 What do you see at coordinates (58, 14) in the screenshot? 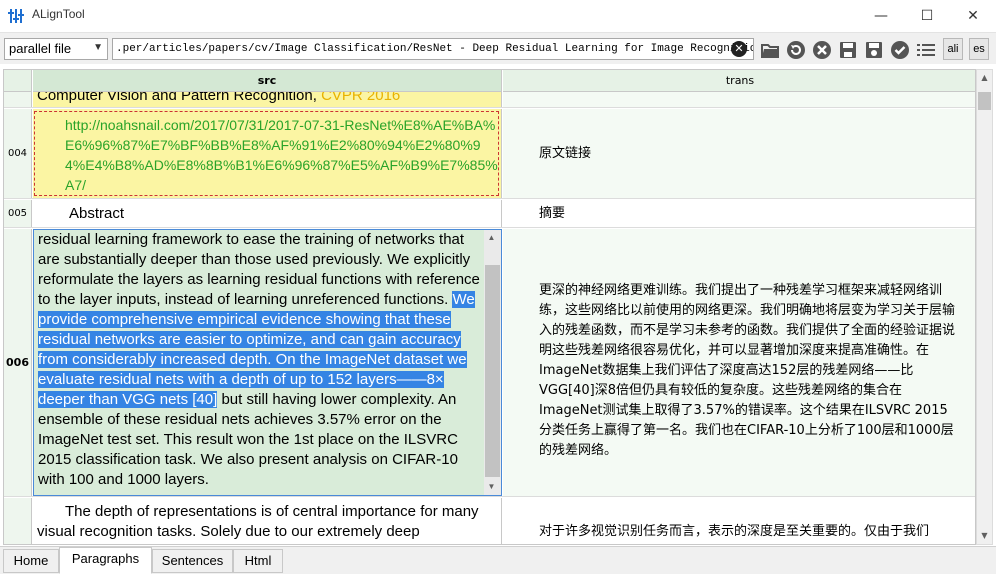
I see `window-title: ALignTool` at bounding box center [58, 14].